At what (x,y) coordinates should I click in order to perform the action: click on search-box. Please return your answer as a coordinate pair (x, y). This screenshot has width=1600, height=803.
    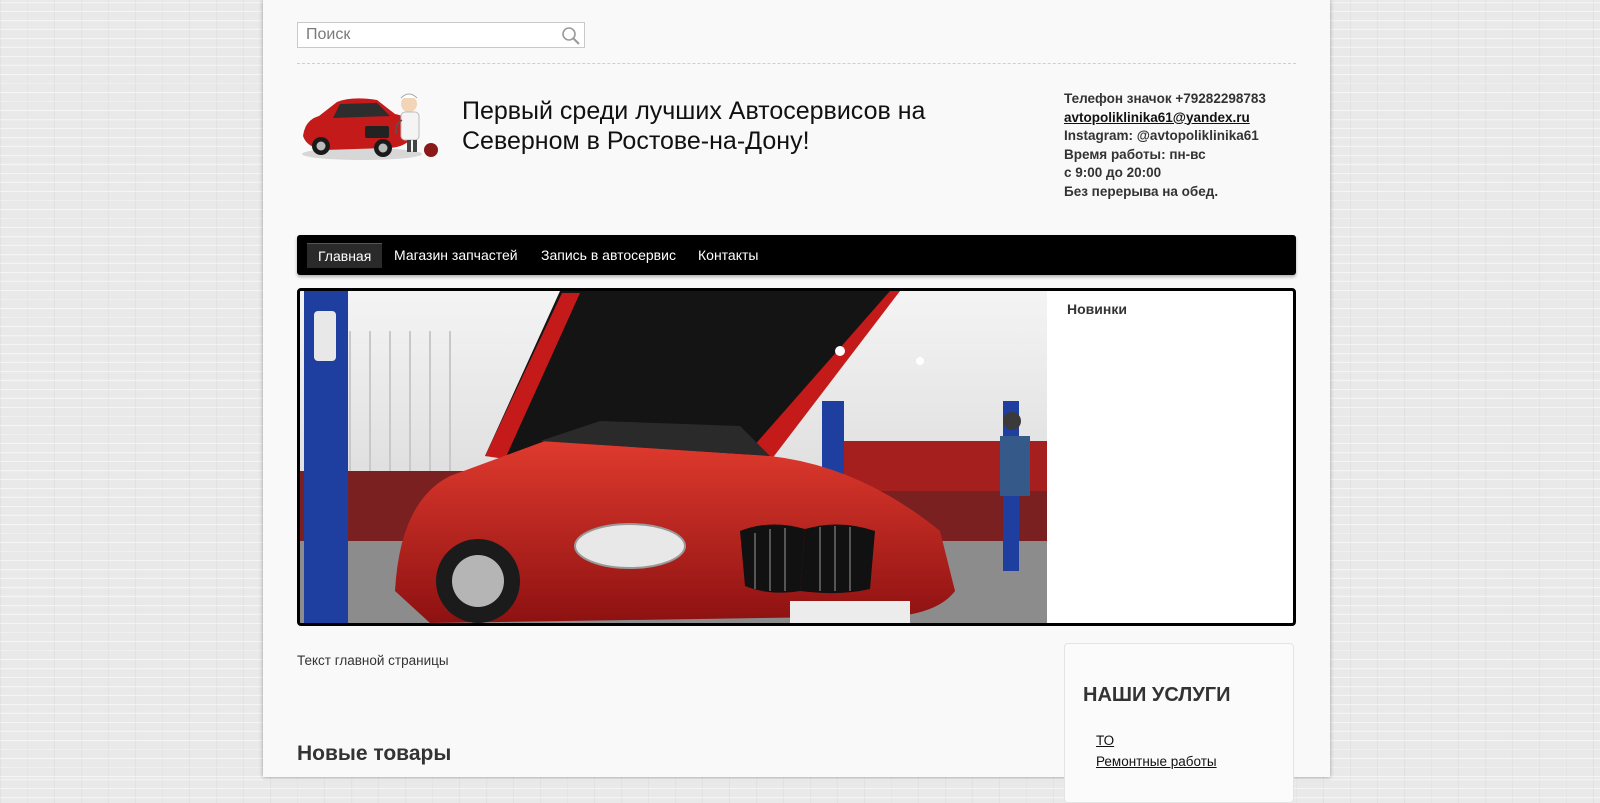
    Looking at the image, I should click on (441, 35).